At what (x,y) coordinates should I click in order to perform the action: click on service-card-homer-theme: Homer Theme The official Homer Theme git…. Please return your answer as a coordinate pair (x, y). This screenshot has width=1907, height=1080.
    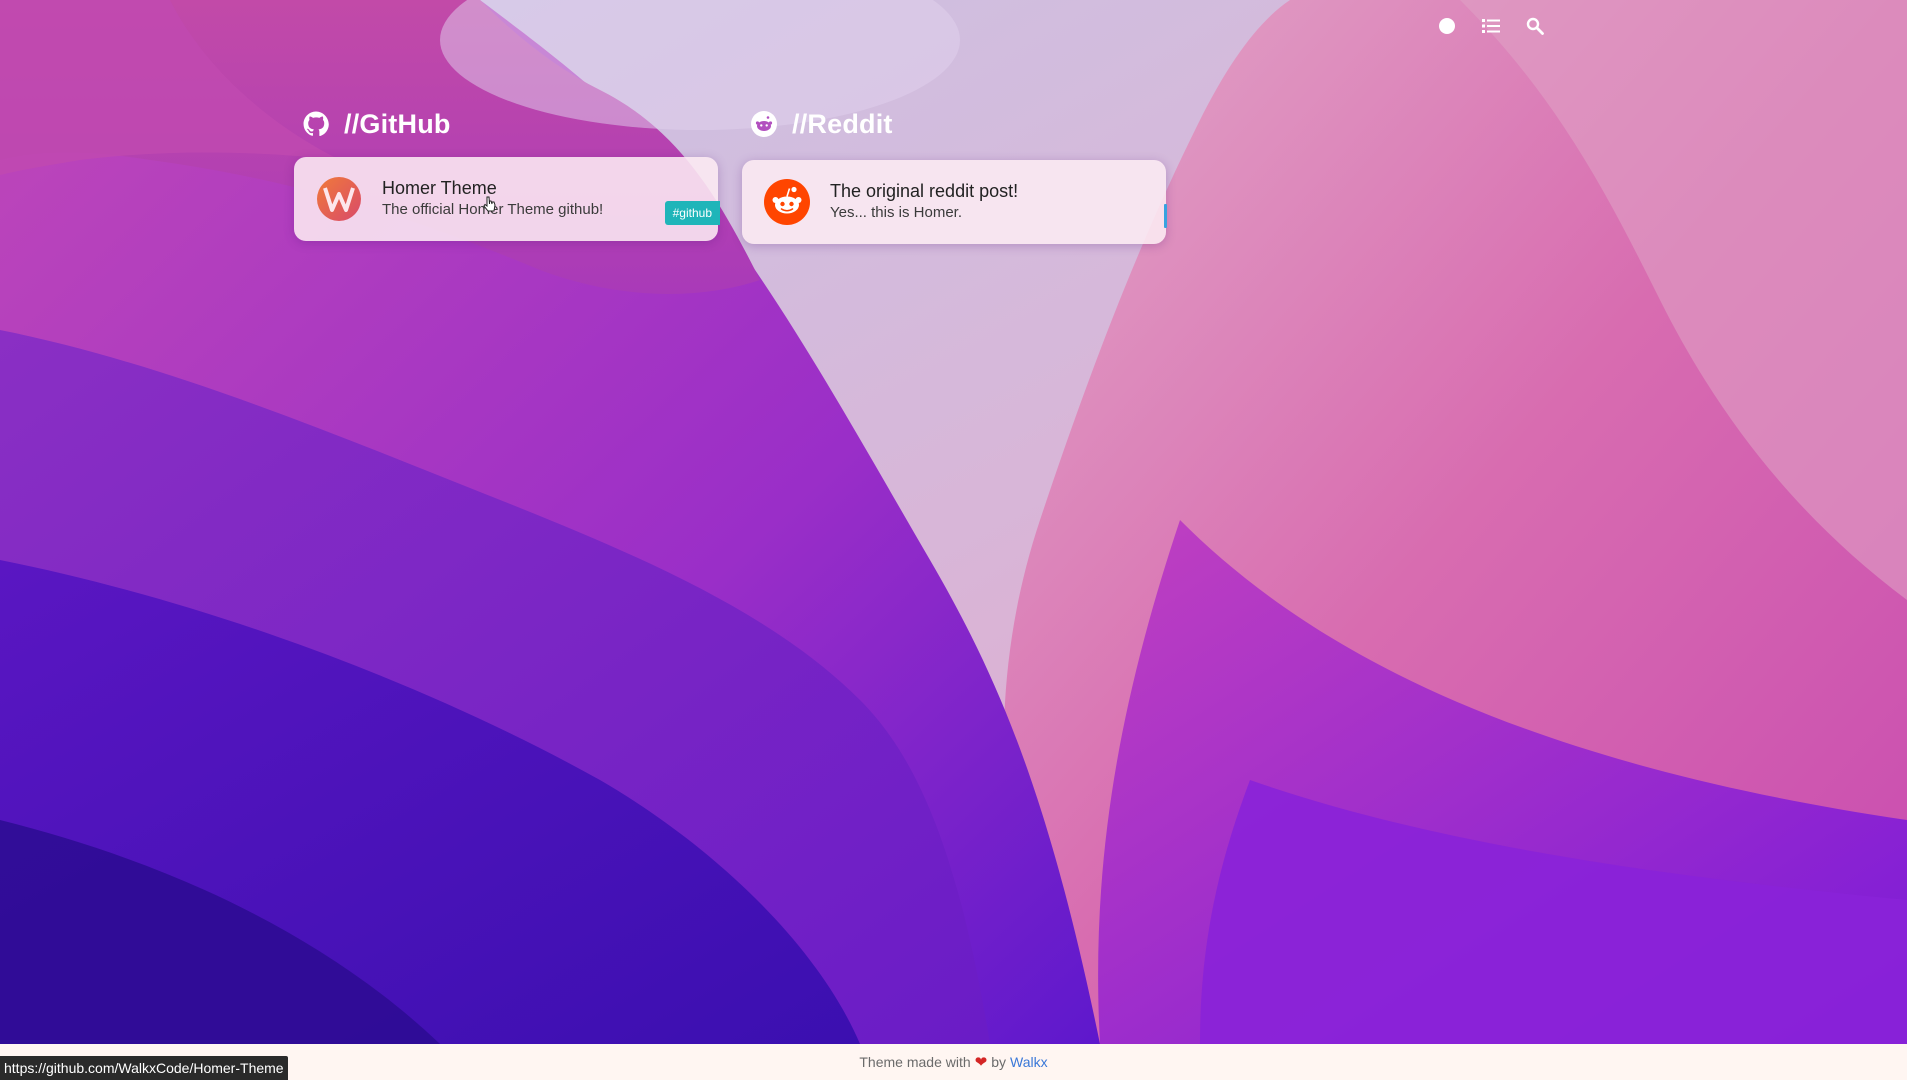
    Looking at the image, I should click on (507, 199).